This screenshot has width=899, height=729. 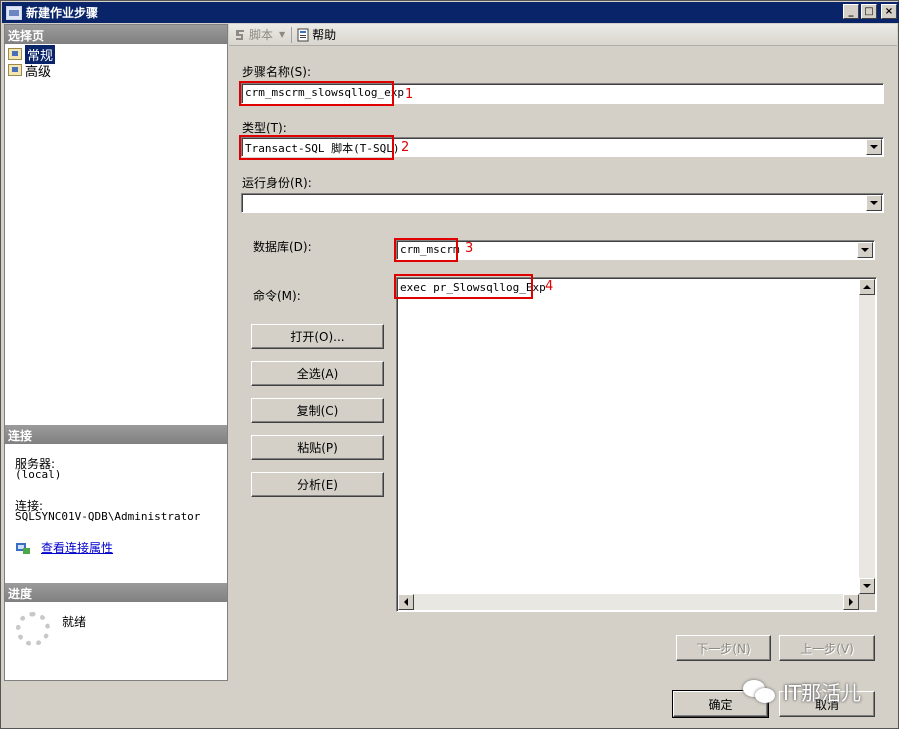 I want to click on window-controls: _ □ ×, so click(x=870, y=11).